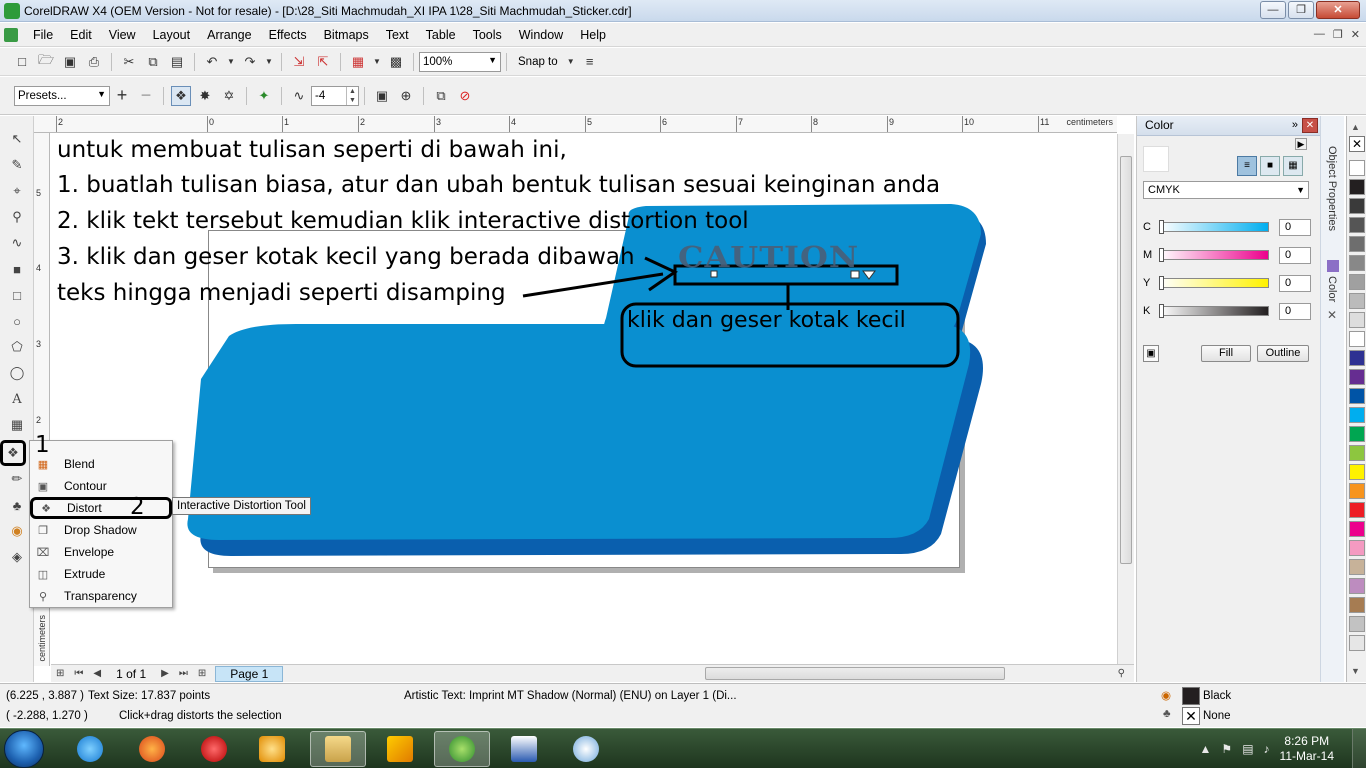 The height and width of the screenshot is (768, 1366). Describe the element at coordinates (1355, 34) in the screenshot. I see `doc-close-button: ✕` at that location.